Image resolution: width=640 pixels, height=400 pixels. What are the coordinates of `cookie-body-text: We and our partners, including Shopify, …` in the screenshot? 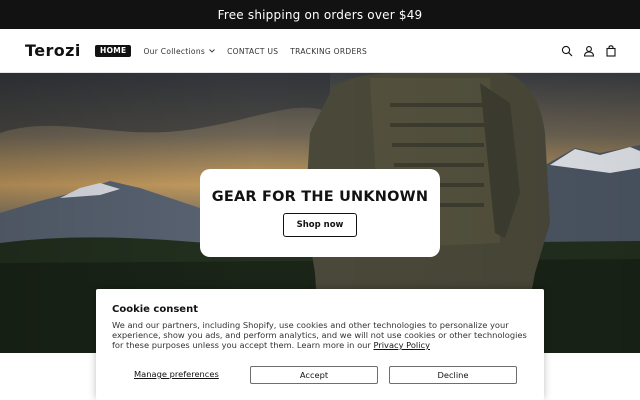 It's located at (319, 335).